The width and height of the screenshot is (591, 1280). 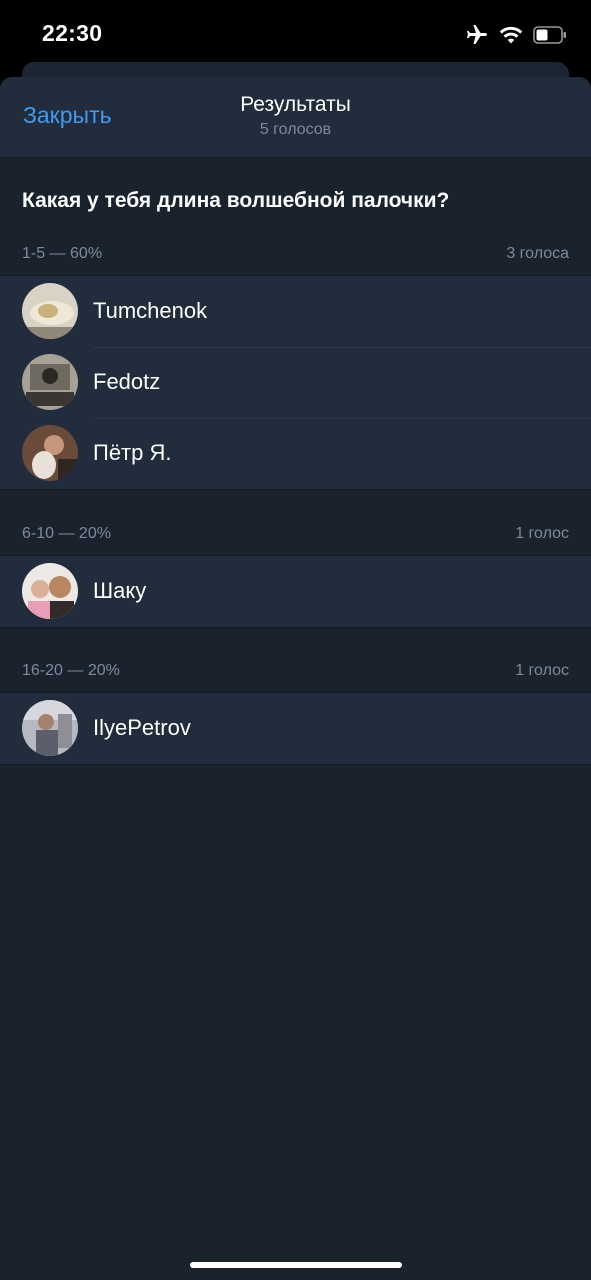 I want to click on voter-row: Пётр Я., so click(x=295, y=453).